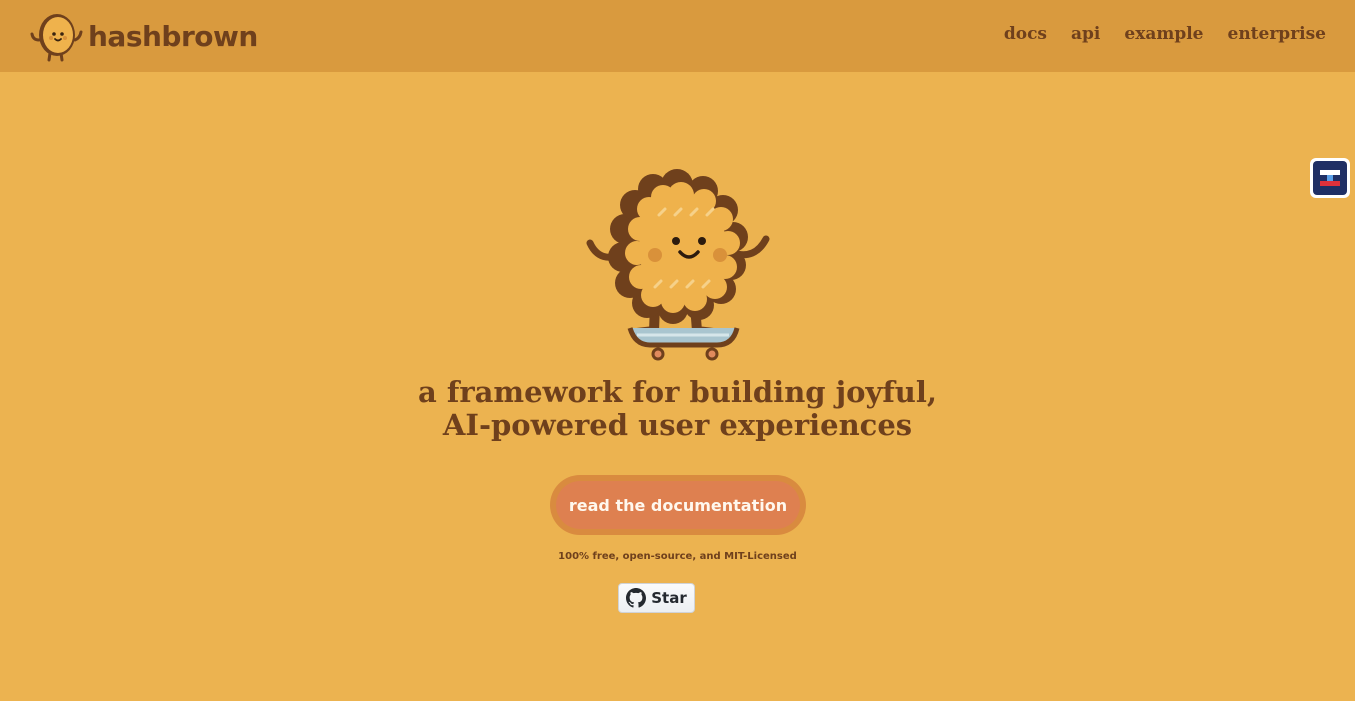  I want to click on hero-headline-line-1: a framework for building joyful,, so click(677, 392).